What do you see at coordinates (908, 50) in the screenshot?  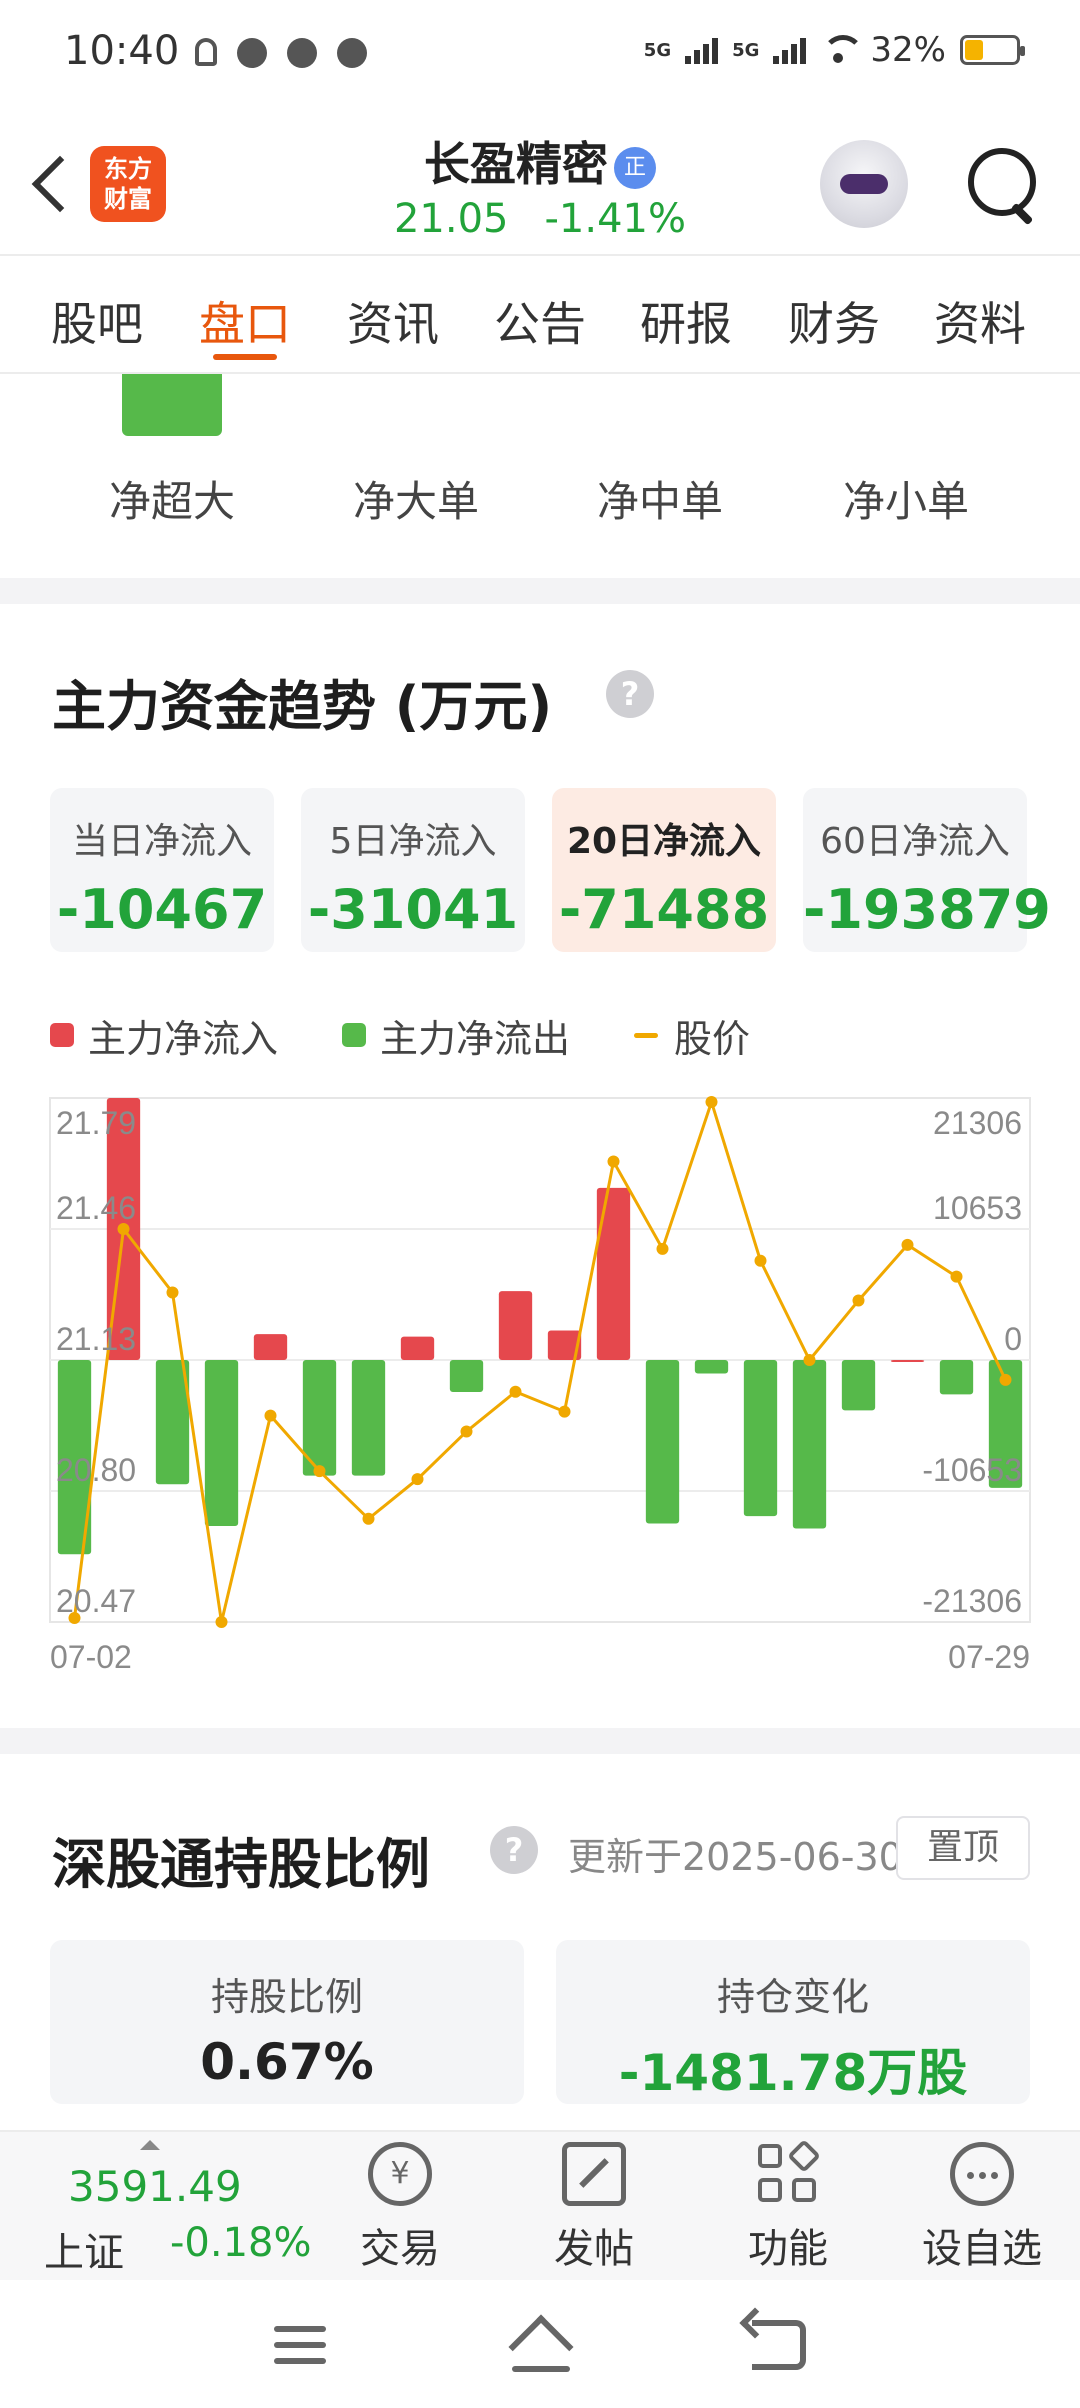 I see `battery-percent: 32%` at bounding box center [908, 50].